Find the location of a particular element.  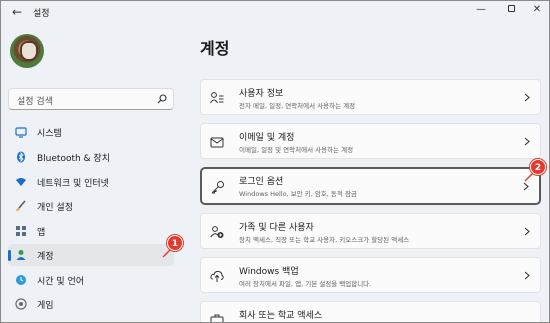

key-icon is located at coordinates (218, 187).